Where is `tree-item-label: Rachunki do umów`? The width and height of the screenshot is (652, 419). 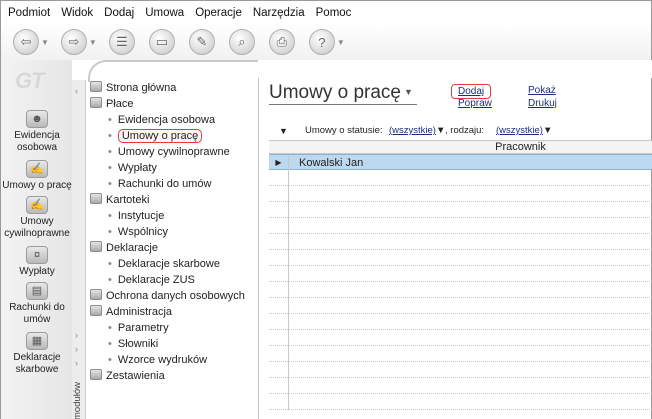 tree-item-label: Rachunki do umów is located at coordinates (164, 184).